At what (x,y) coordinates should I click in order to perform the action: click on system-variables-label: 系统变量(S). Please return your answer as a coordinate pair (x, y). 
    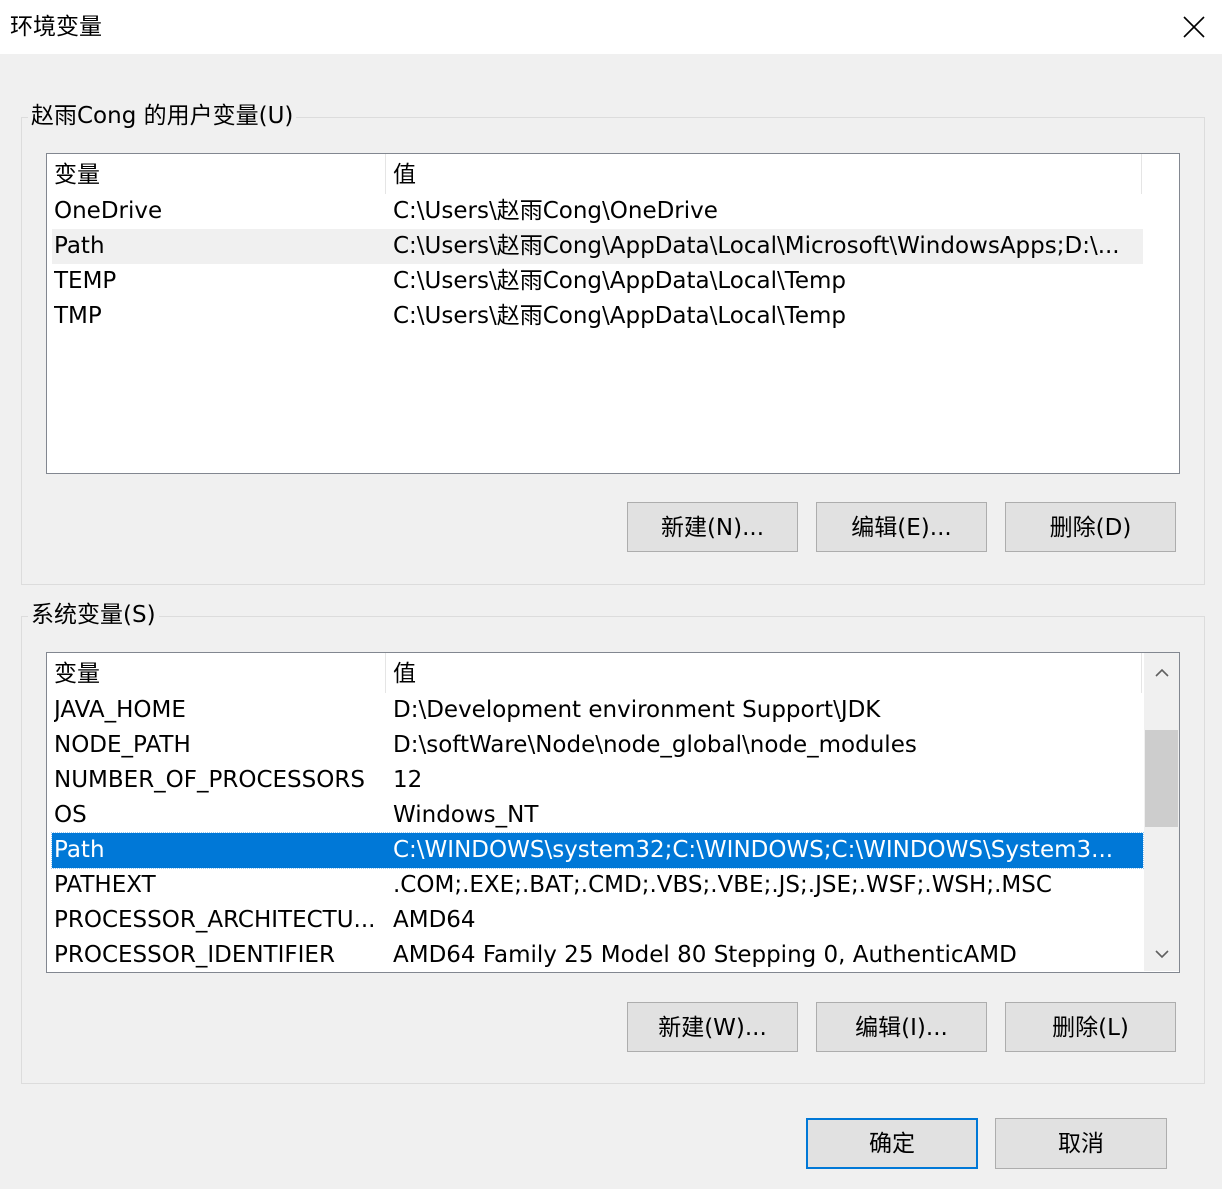
    Looking at the image, I should click on (93, 615).